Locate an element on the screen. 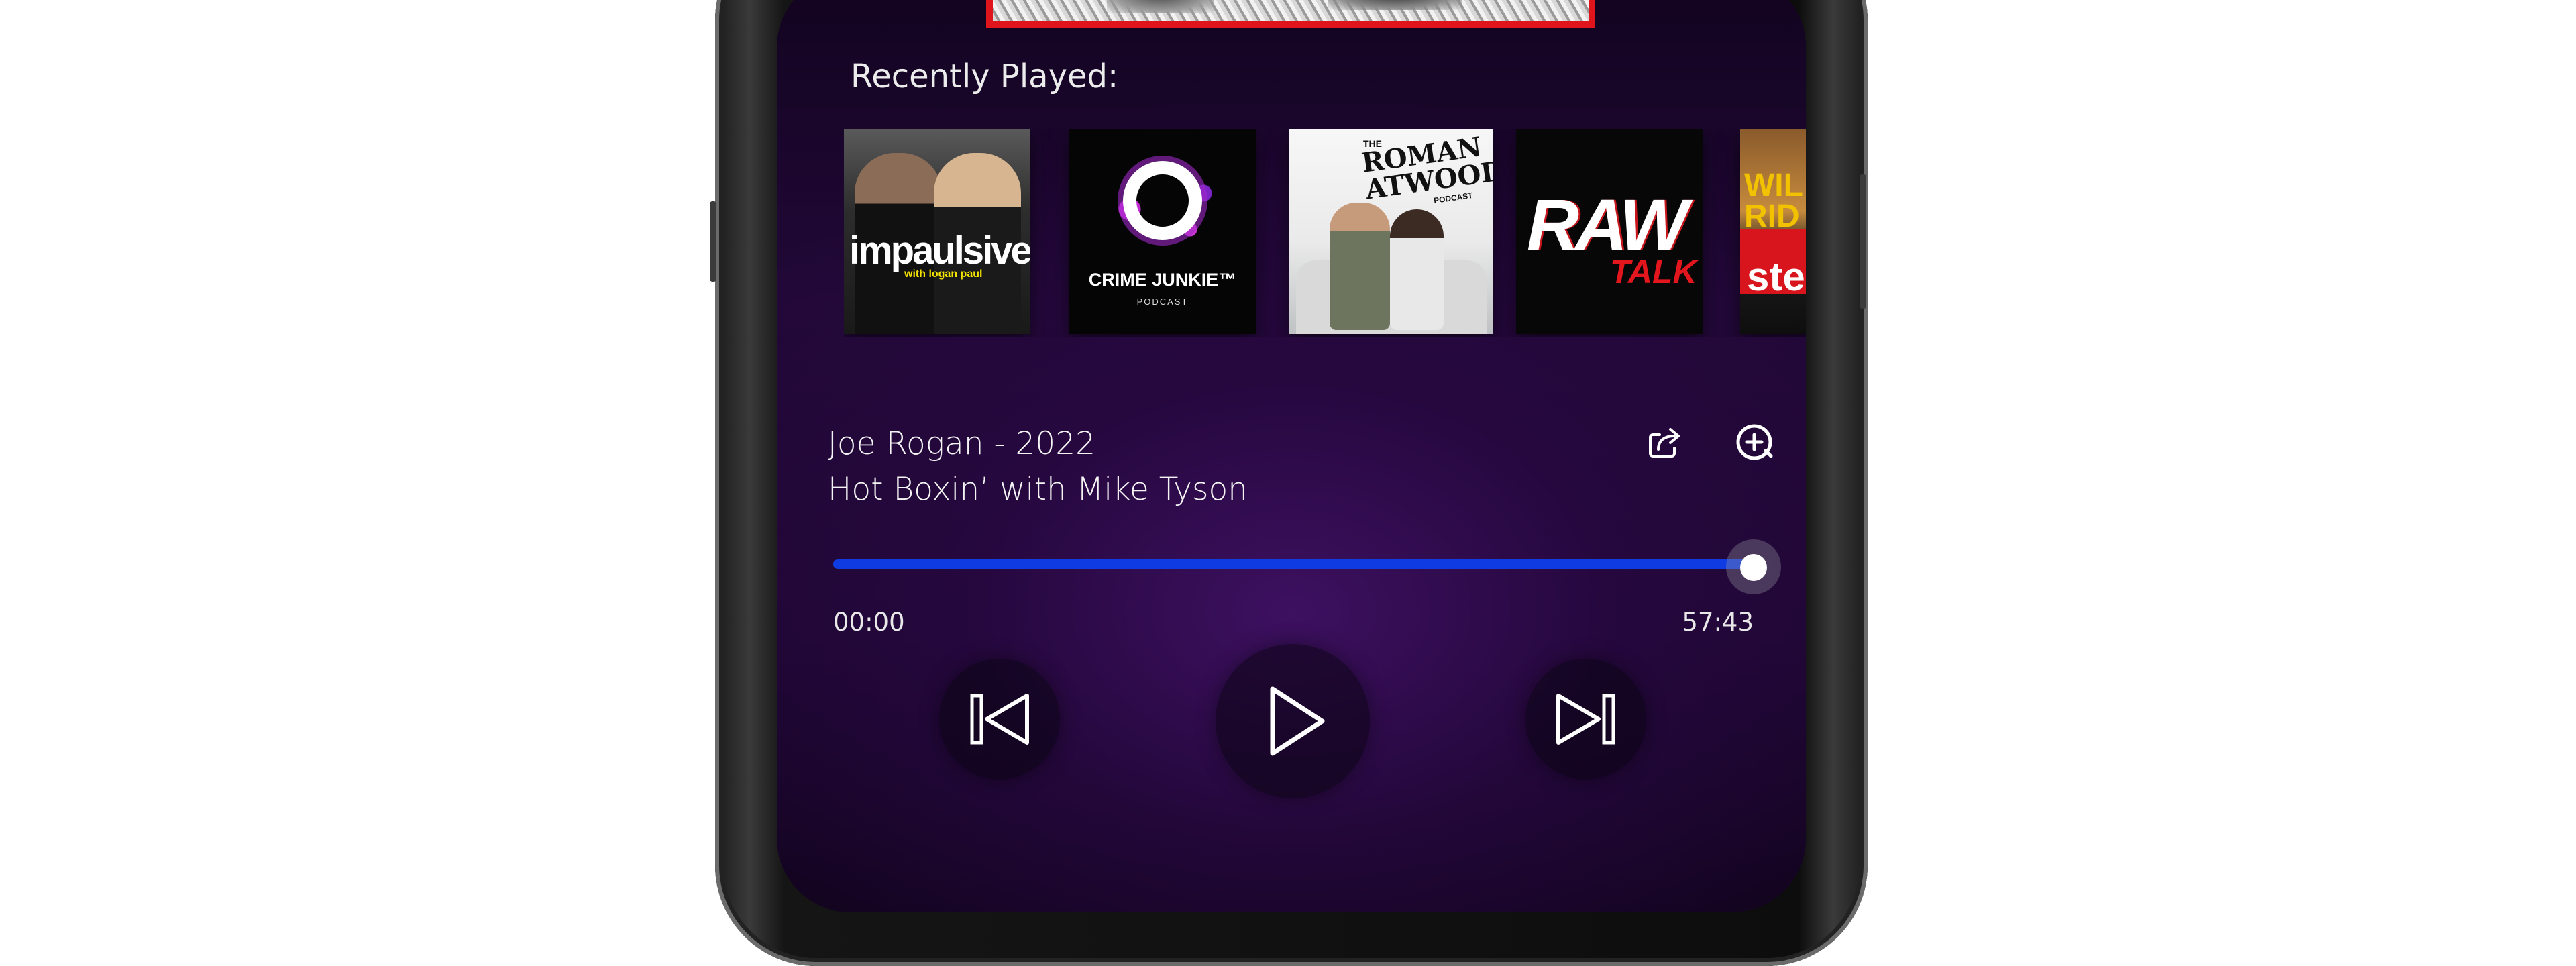  share-button is located at coordinates (1664, 442).